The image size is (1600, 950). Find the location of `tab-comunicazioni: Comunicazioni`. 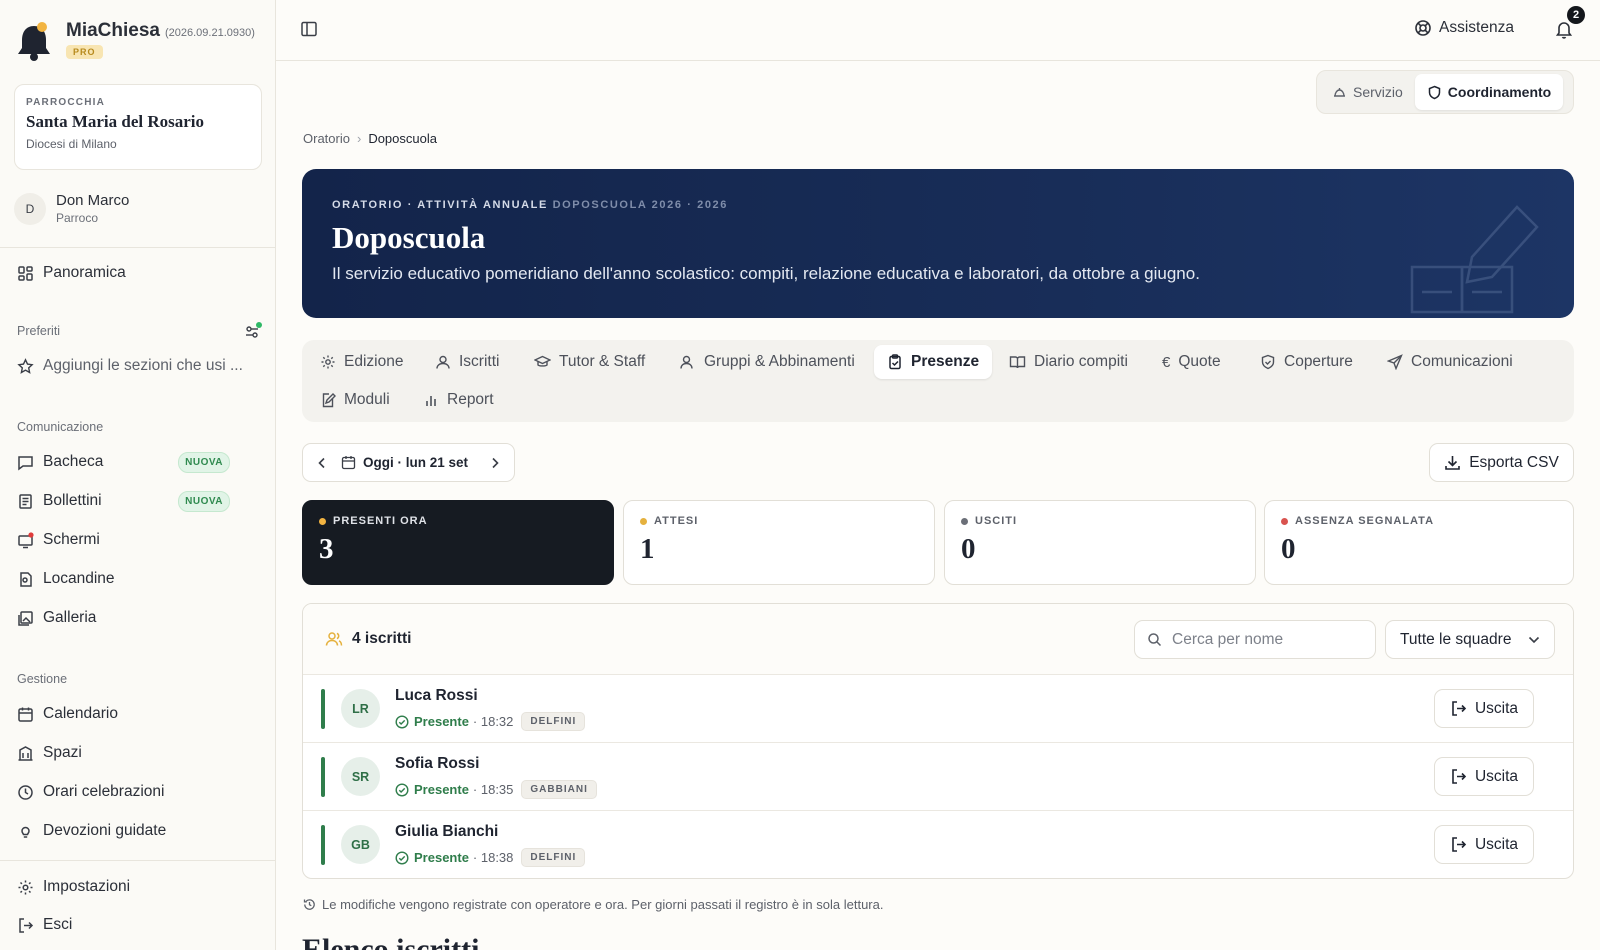

tab-comunicazioni: Comunicazioni is located at coordinates (1450, 362).